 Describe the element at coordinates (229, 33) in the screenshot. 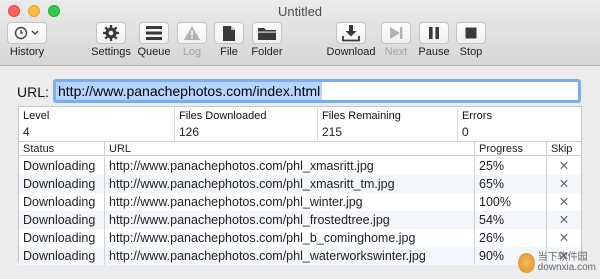

I see `file-icon` at that location.